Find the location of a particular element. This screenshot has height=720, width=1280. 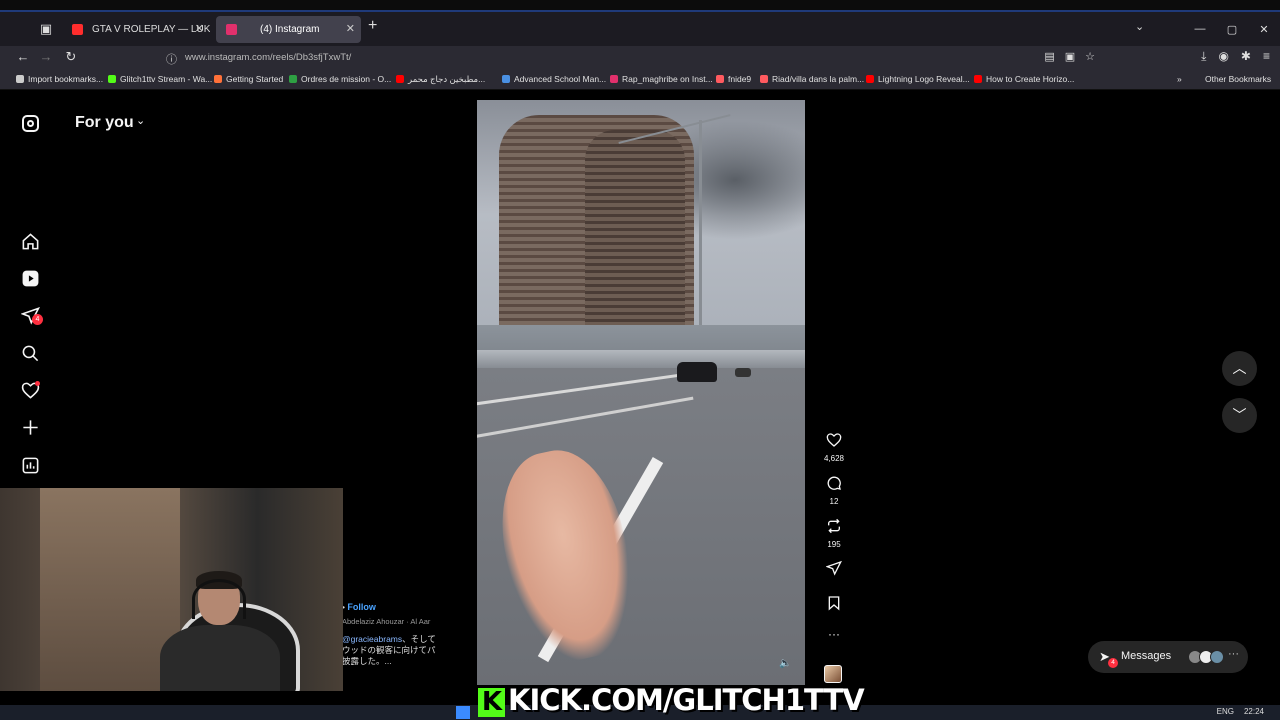

new-tab-icon: + is located at coordinates (372, 26).